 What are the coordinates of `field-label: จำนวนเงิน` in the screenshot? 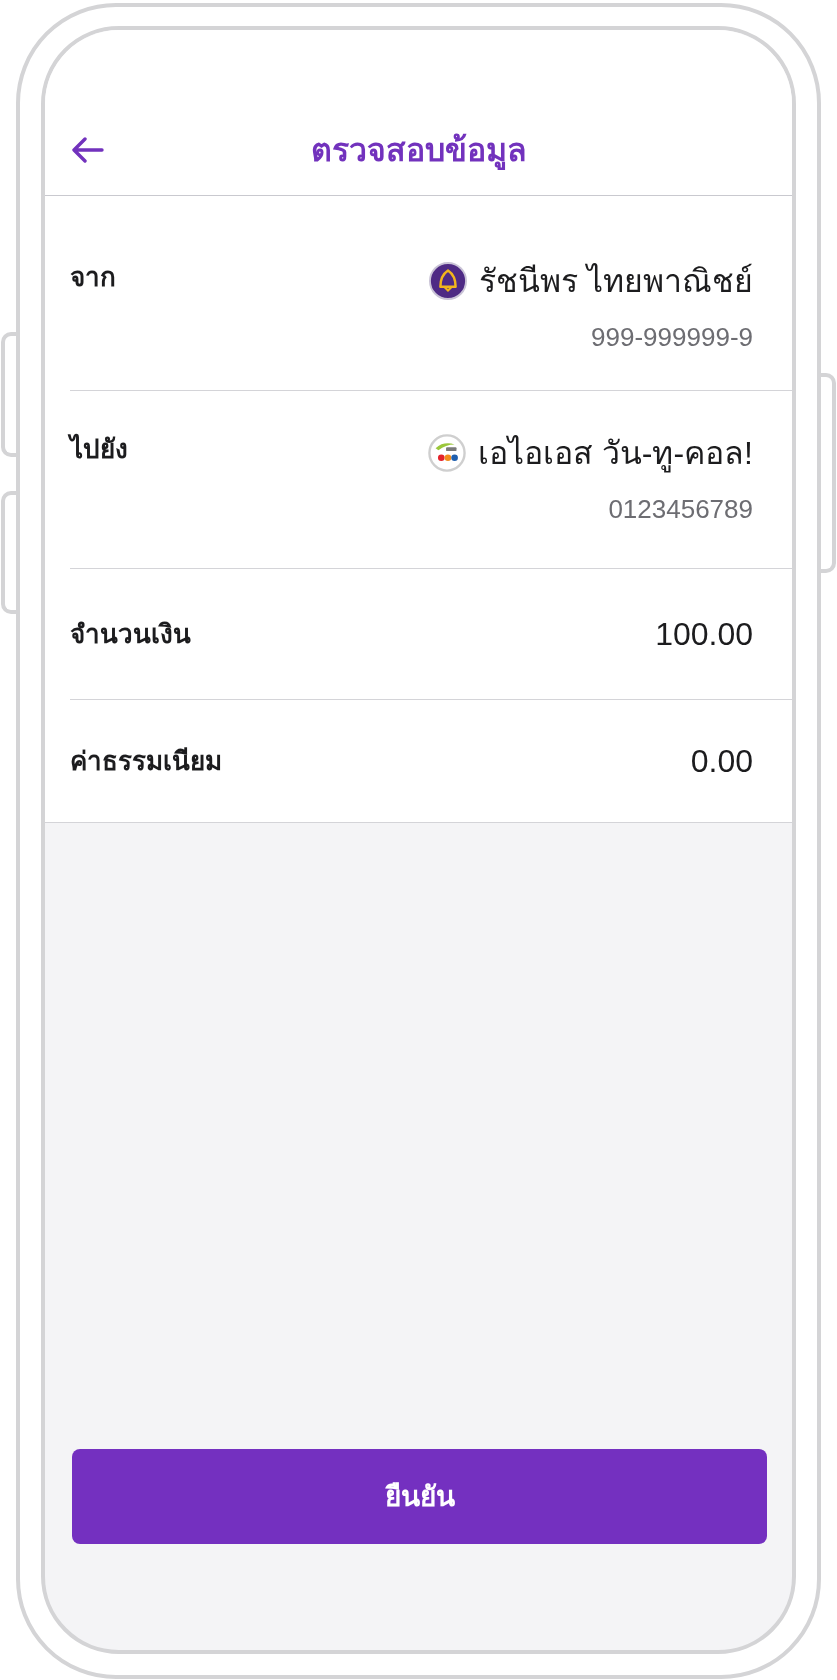 It's located at (130, 634).